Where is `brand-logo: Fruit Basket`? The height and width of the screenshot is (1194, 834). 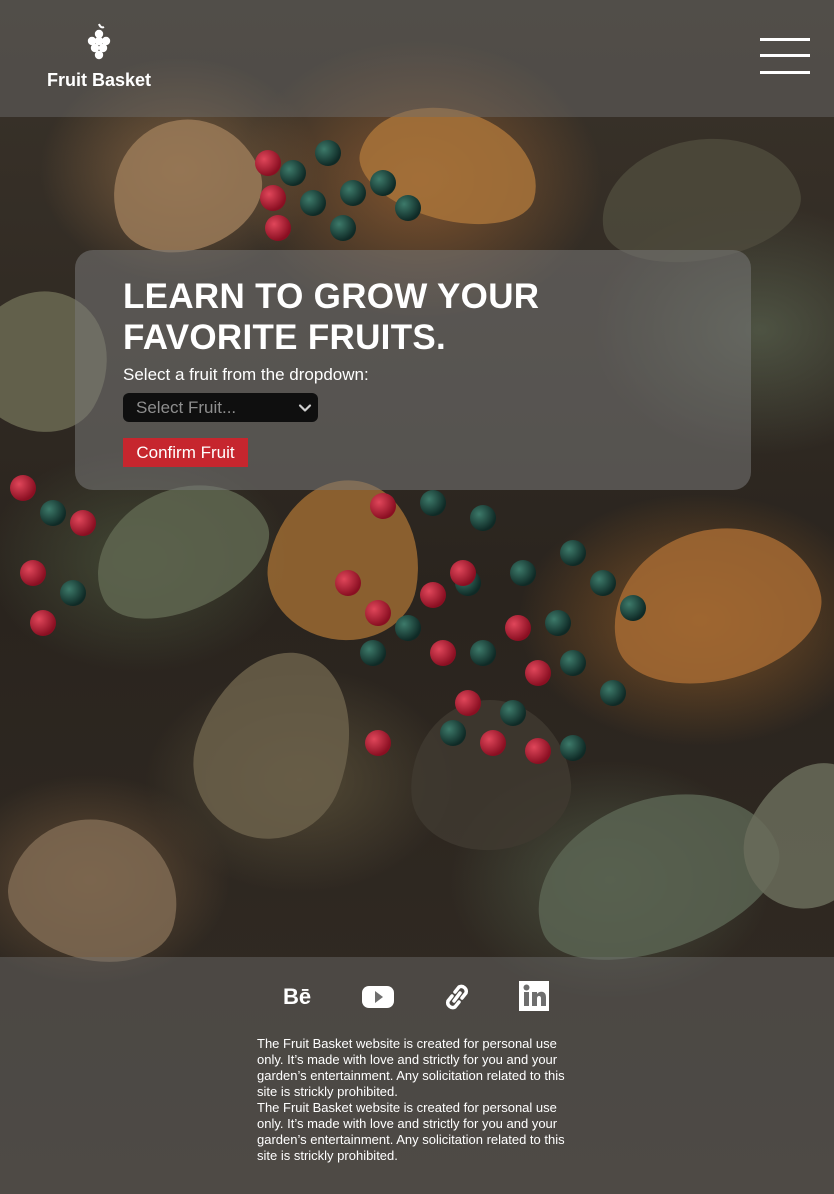 brand-logo: Fruit Basket is located at coordinates (99, 56).